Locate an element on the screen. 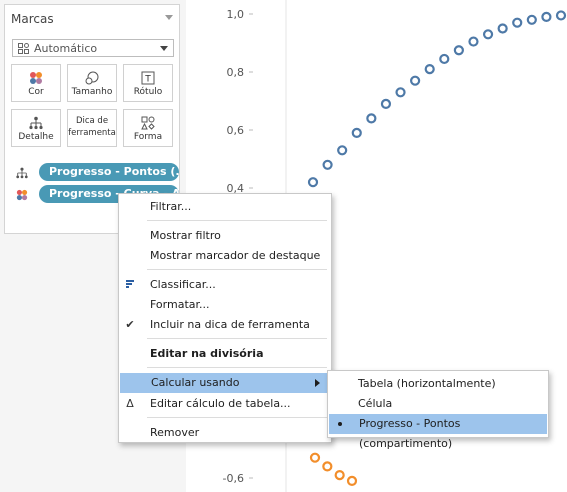  y-tick-label: -0,6 is located at coordinates (233, 478).